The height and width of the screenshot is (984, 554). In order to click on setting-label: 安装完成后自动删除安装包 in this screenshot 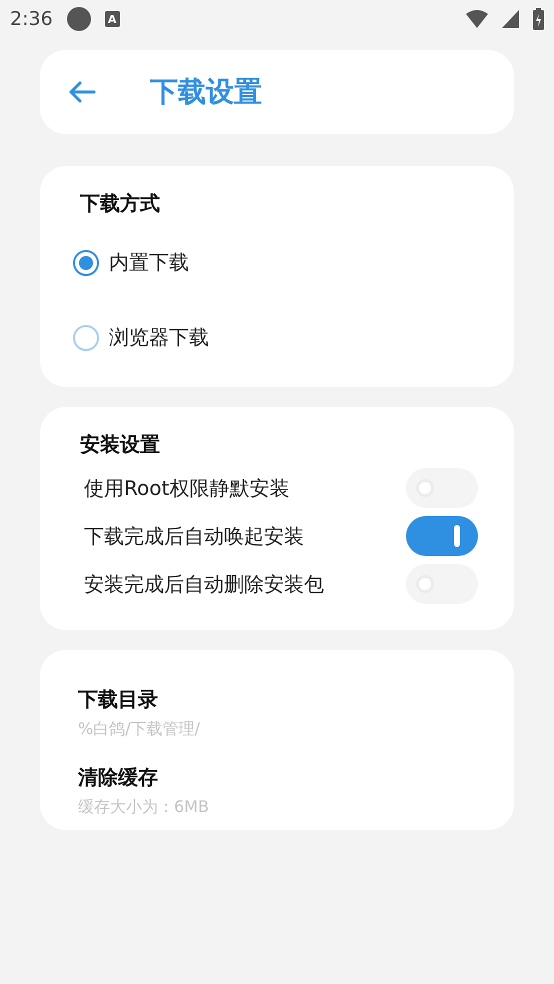, I will do `click(204, 584)`.